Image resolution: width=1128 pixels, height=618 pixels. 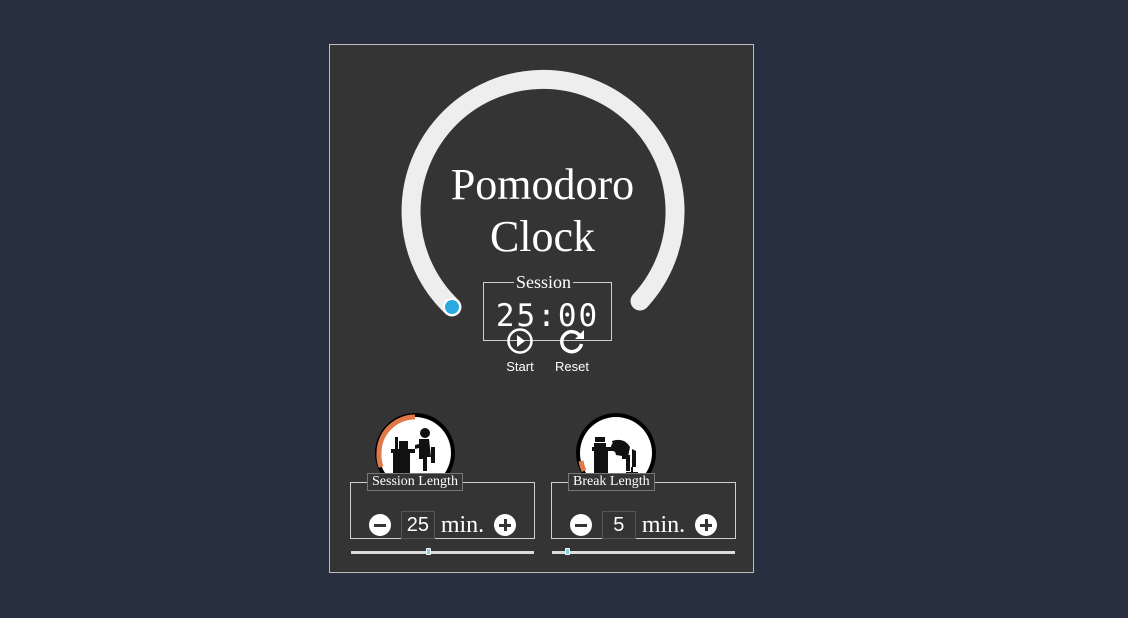 I want to click on session-decrement-button, so click(x=379, y=525).